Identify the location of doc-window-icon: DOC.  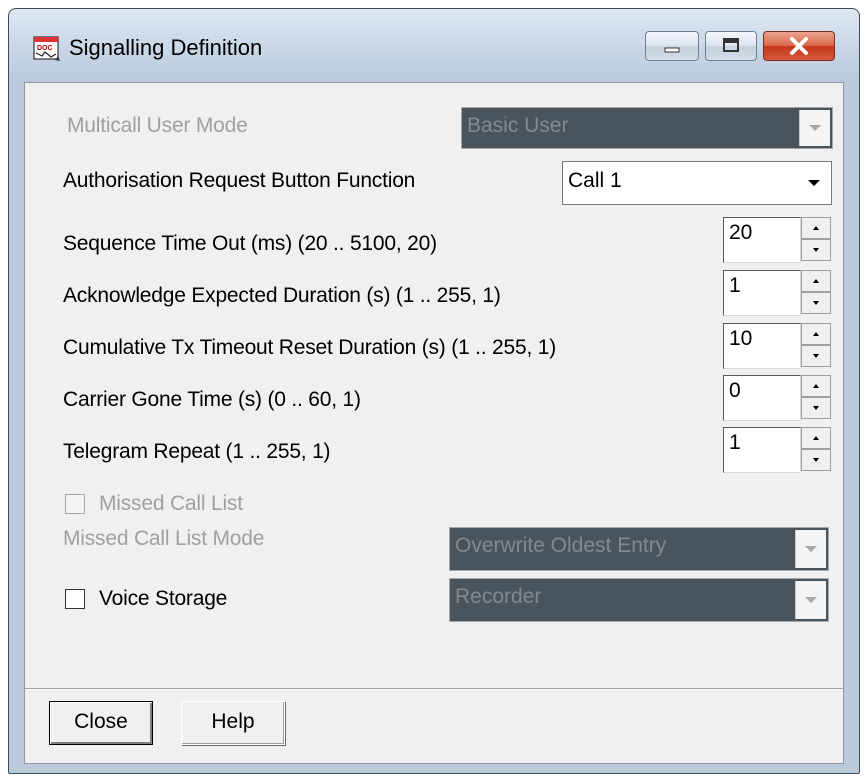
(46, 48).